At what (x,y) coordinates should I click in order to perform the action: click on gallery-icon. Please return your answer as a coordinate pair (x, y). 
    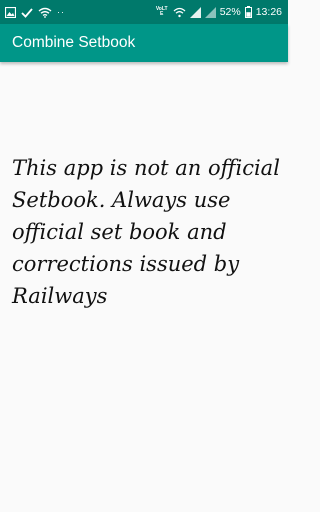
    Looking at the image, I should click on (10, 12).